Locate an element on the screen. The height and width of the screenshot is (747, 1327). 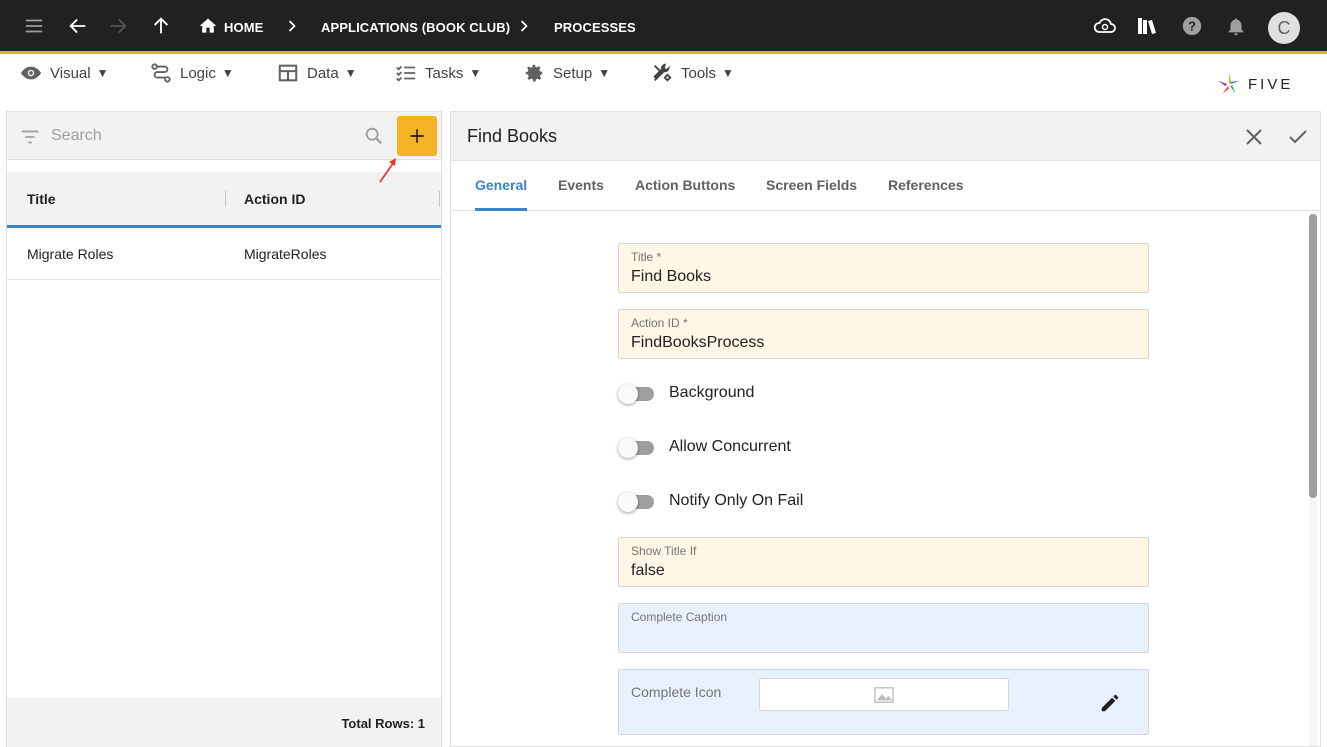
back-icon is located at coordinates (78, 26).